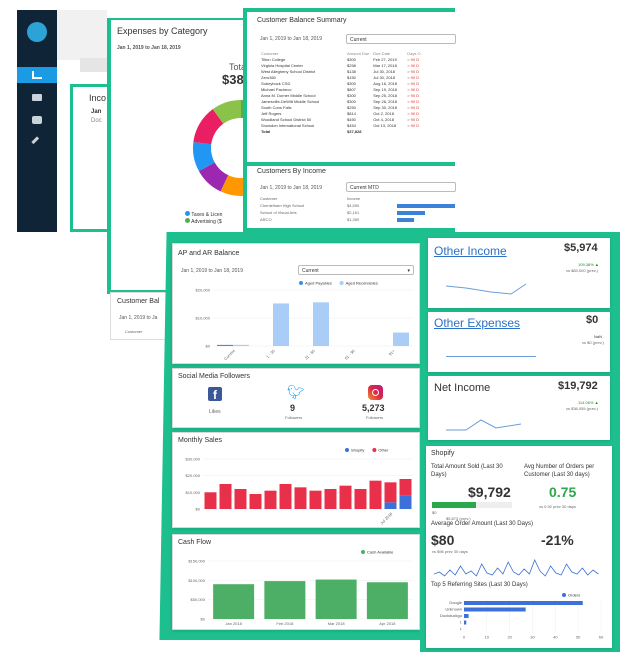 This screenshot has width=625, height=652. Describe the element at coordinates (354, 131) in the screenshot. I see `table-cell: $37,828` at that location.